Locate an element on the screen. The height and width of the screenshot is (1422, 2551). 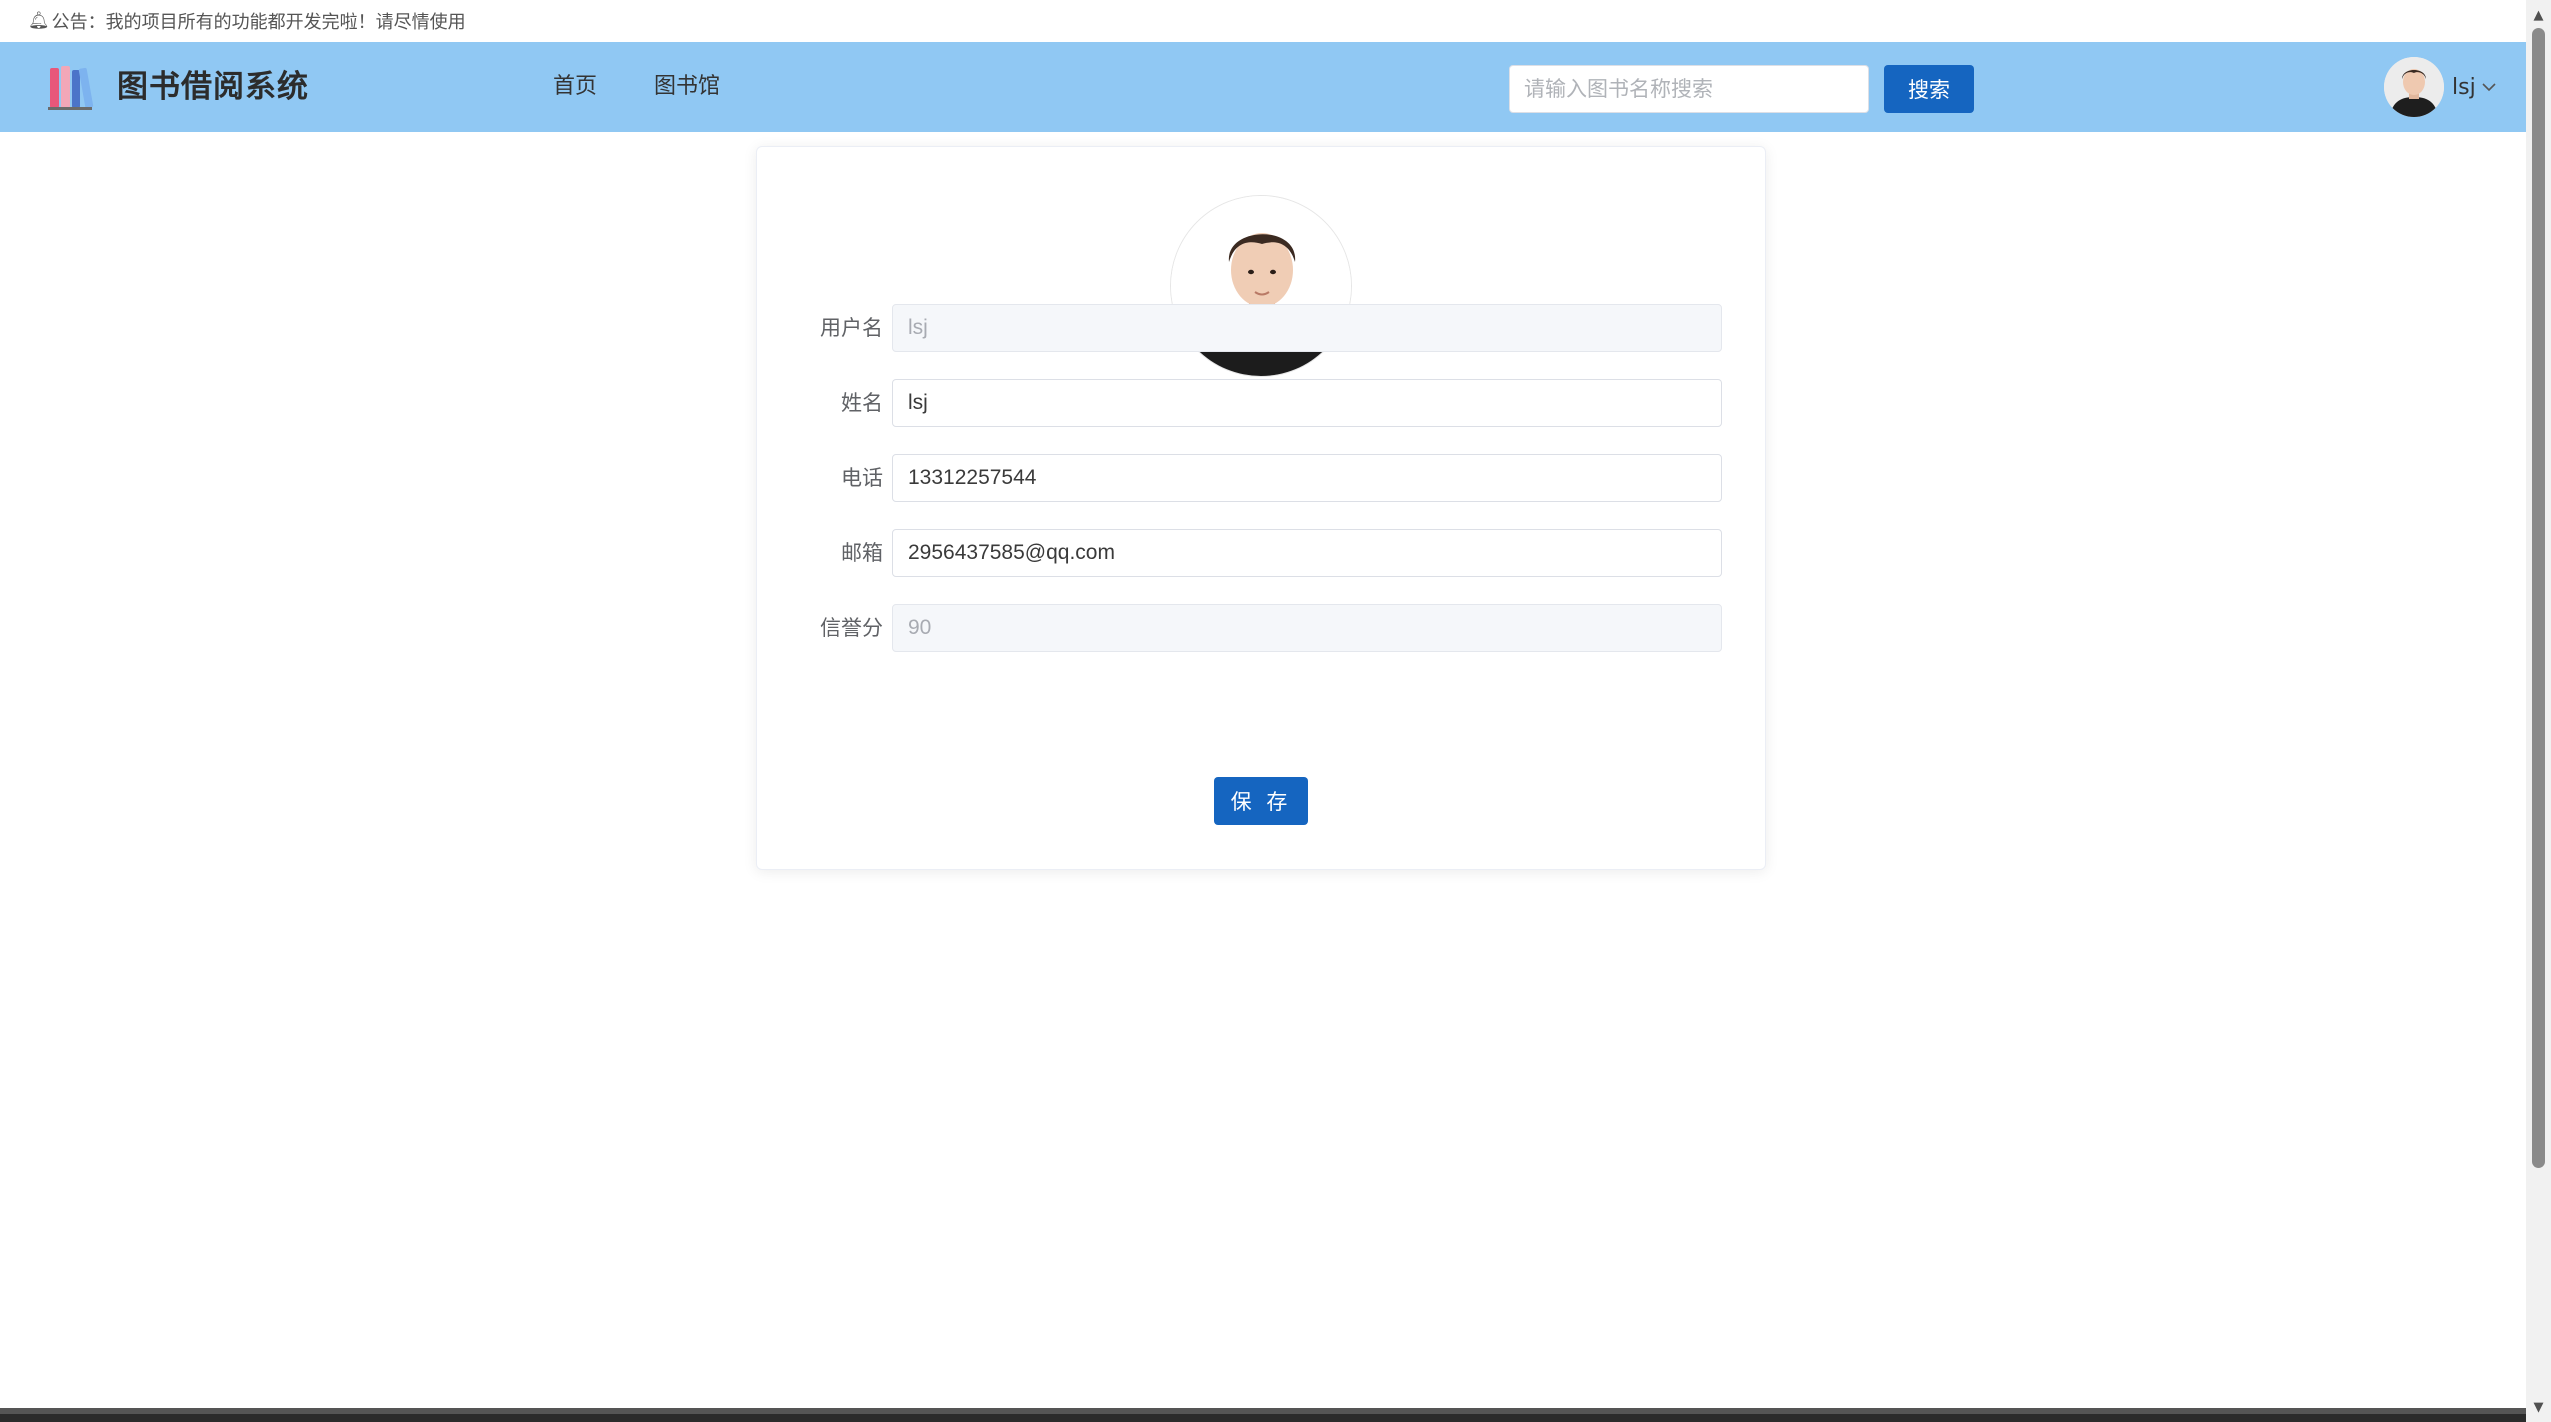
user-avatar is located at coordinates (2414, 87).